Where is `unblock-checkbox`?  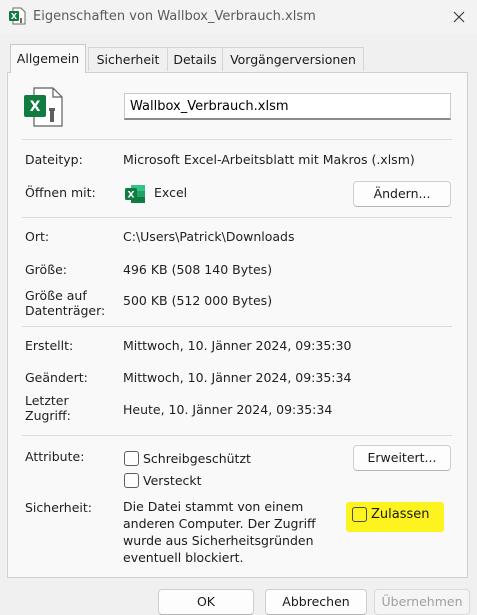 unblock-checkbox is located at coordinates (359, 514).